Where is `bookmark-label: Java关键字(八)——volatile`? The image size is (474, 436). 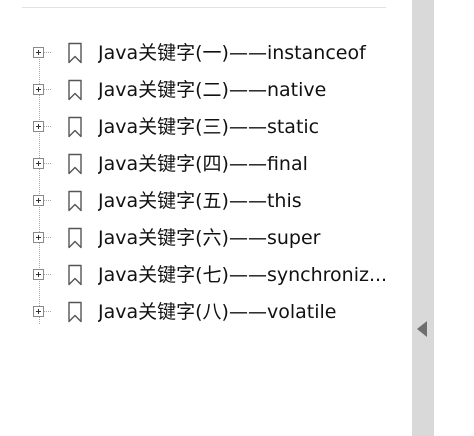
bookmark-label: Java关键字(八)——volatile is located at coordinates (250, 312).